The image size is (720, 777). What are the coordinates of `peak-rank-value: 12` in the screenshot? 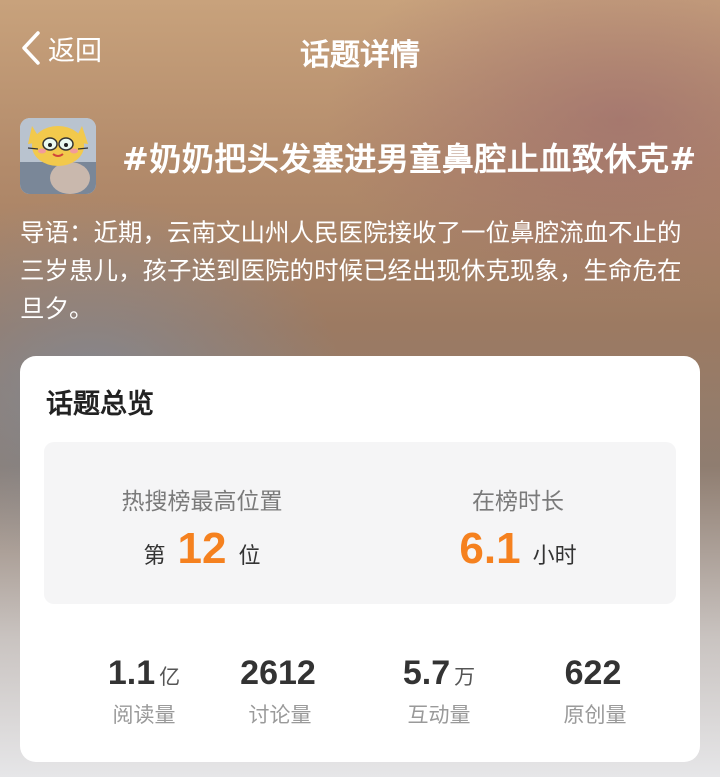 It's located at (202, 548).